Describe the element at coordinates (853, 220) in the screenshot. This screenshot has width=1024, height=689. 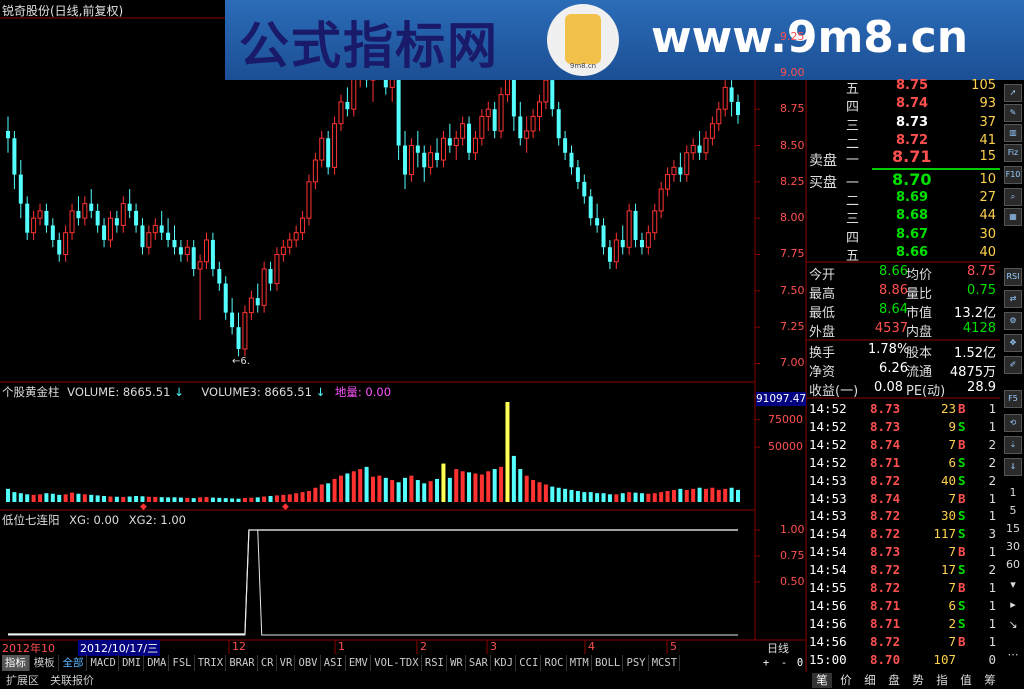
I see `bid-level: 三` at that location.